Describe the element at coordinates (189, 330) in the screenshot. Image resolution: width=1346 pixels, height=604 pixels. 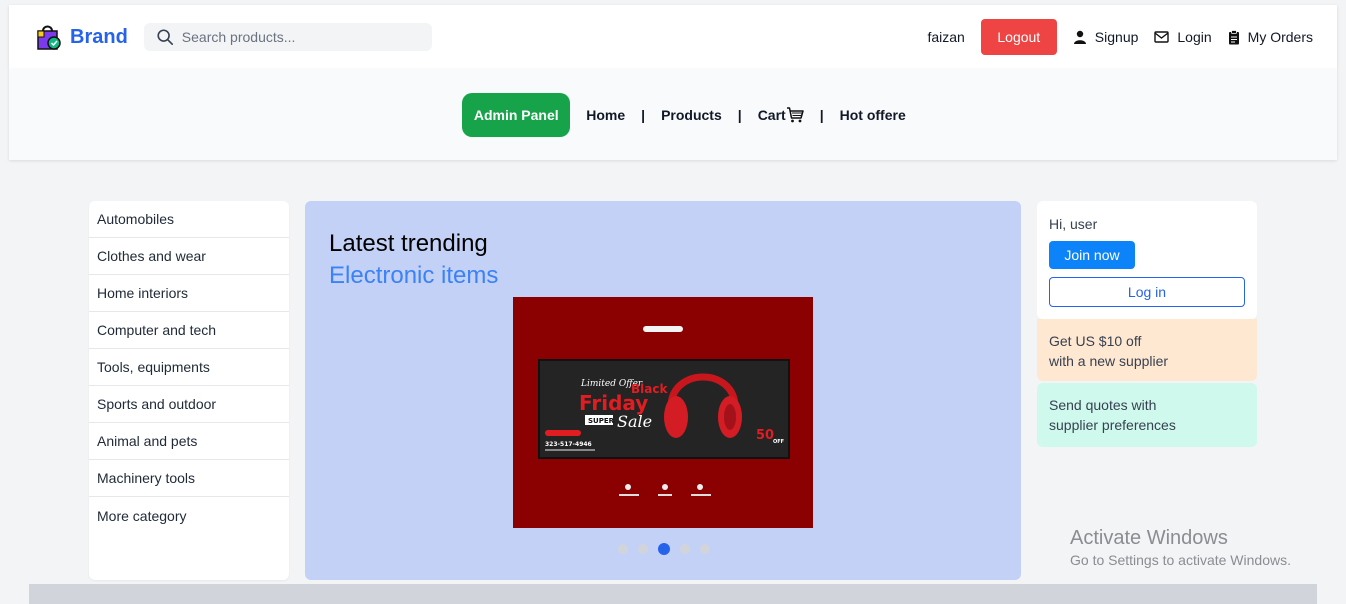
I see `category-item: Computer and tech` at that location.